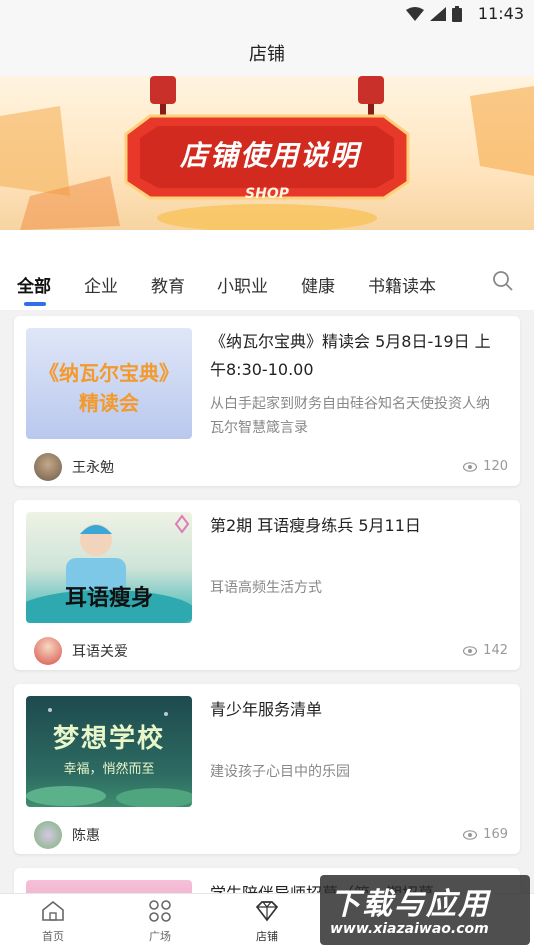 Image resolution: width=534 pixels, height=951 pixels. Describe the element at coordinates (267, 911) in the screenshot. I see `diamond-icon` at that location.